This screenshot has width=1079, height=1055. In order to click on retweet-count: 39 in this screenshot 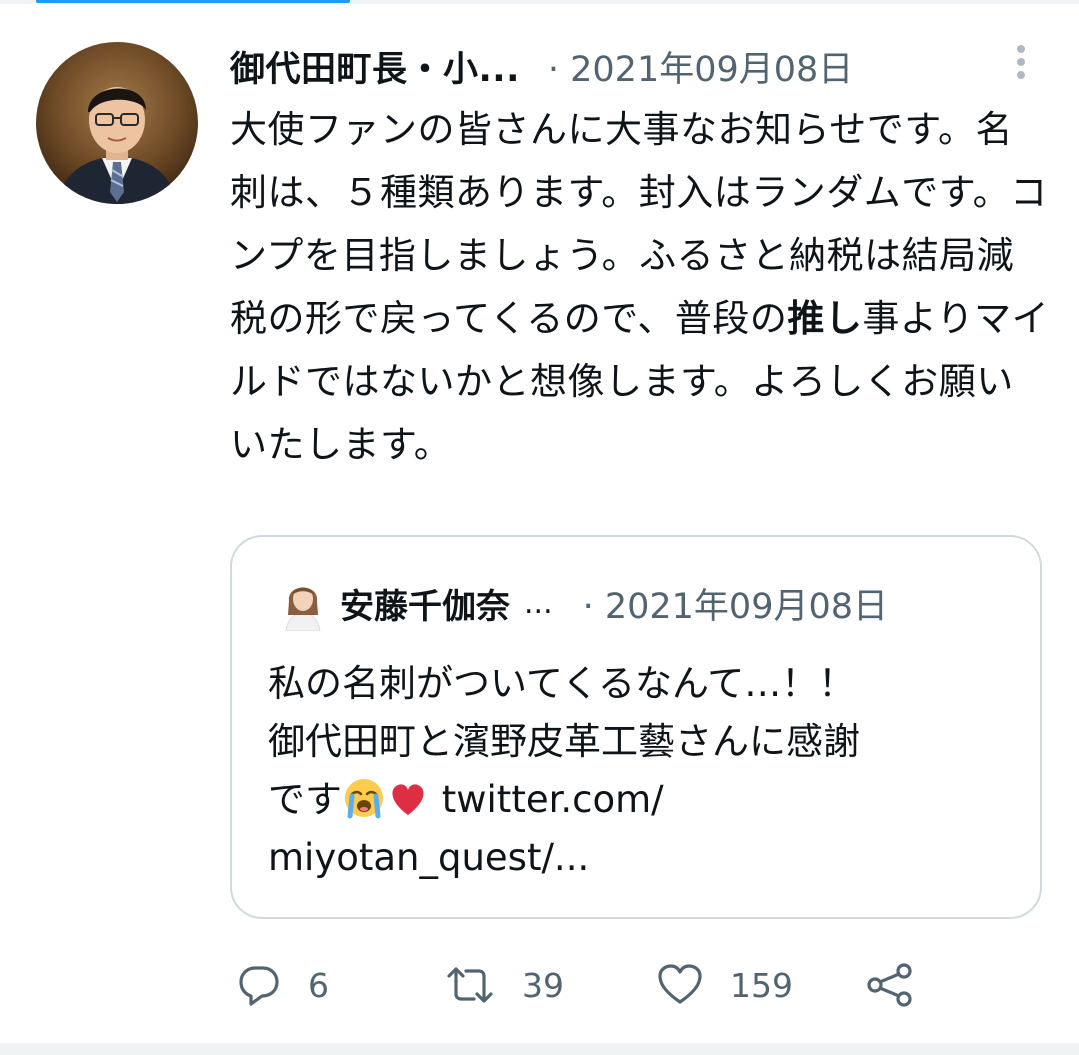, I will do `click(543, 985)`.